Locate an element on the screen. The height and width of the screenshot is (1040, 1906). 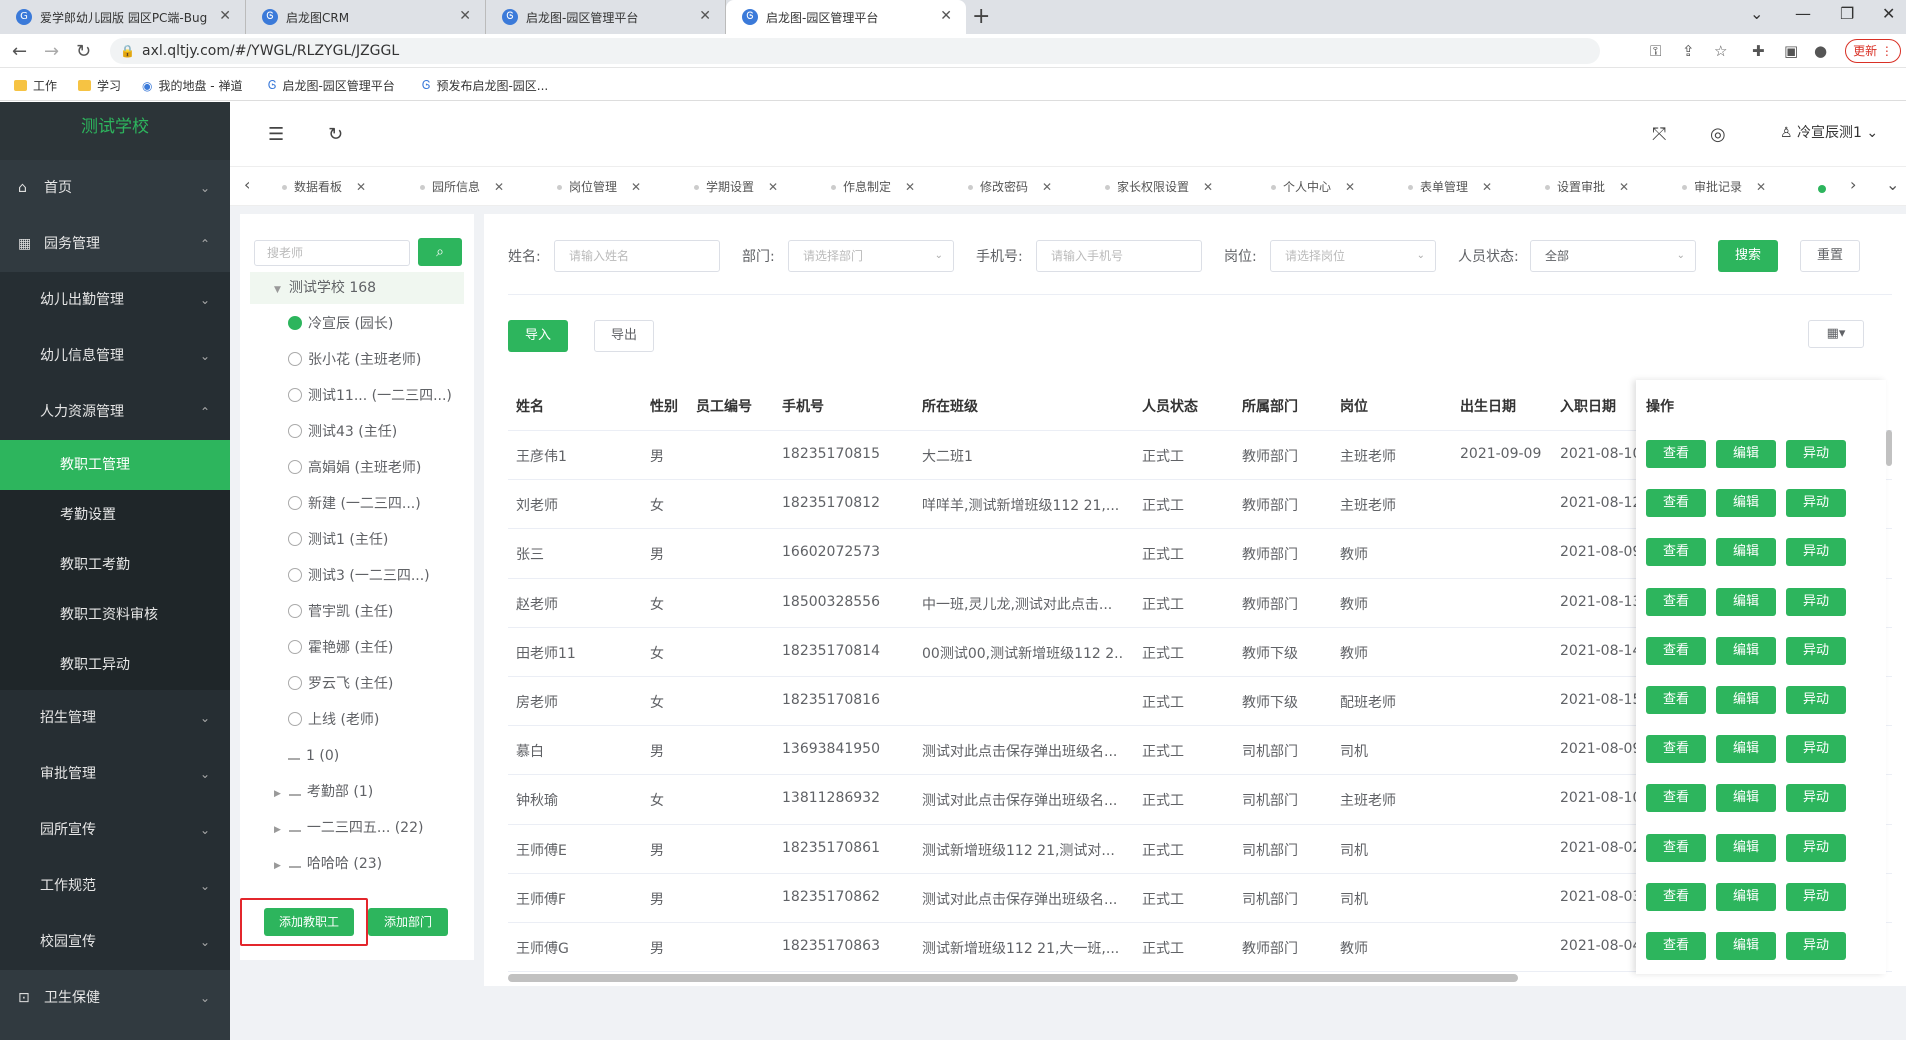
post-select: 请选择岗位 ⌄ is located at coordinates (1353, 256).